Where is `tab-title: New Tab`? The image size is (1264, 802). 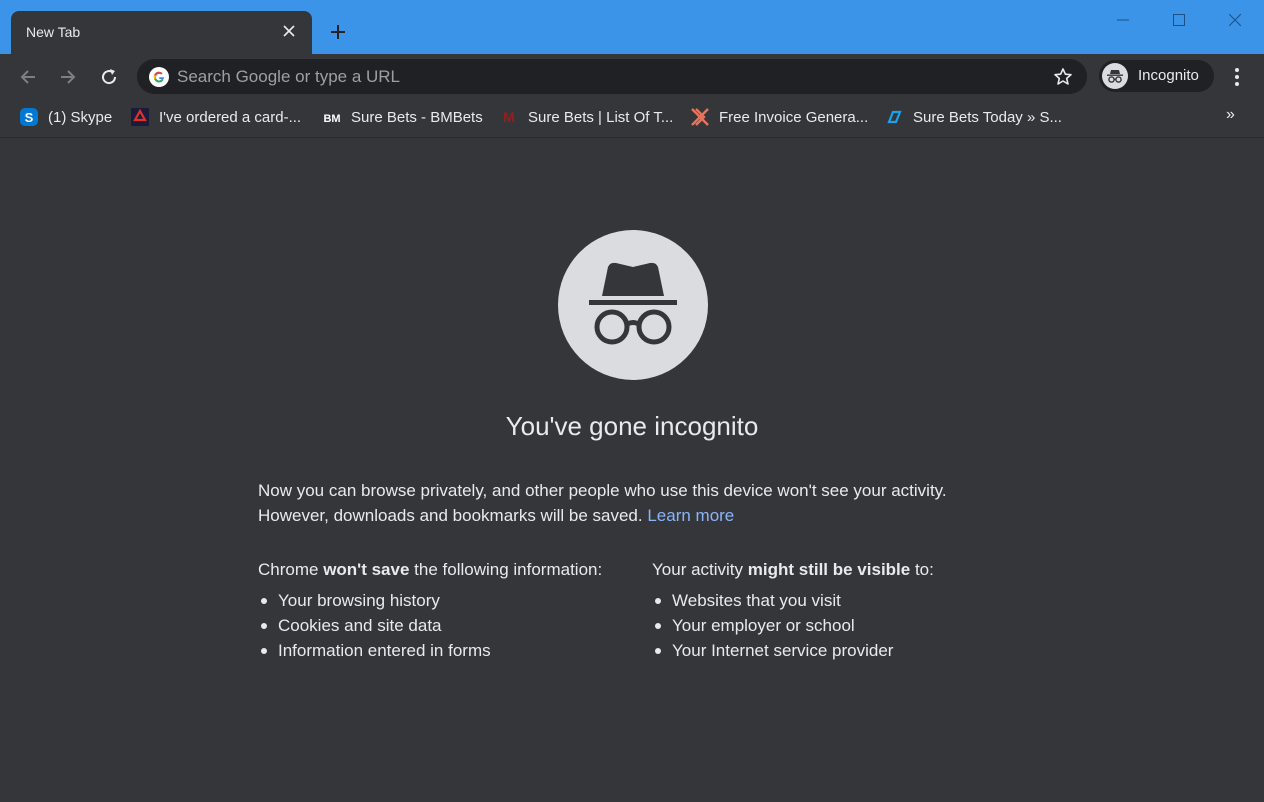
tab-title: New Tab is located at coordinates (53, 32).